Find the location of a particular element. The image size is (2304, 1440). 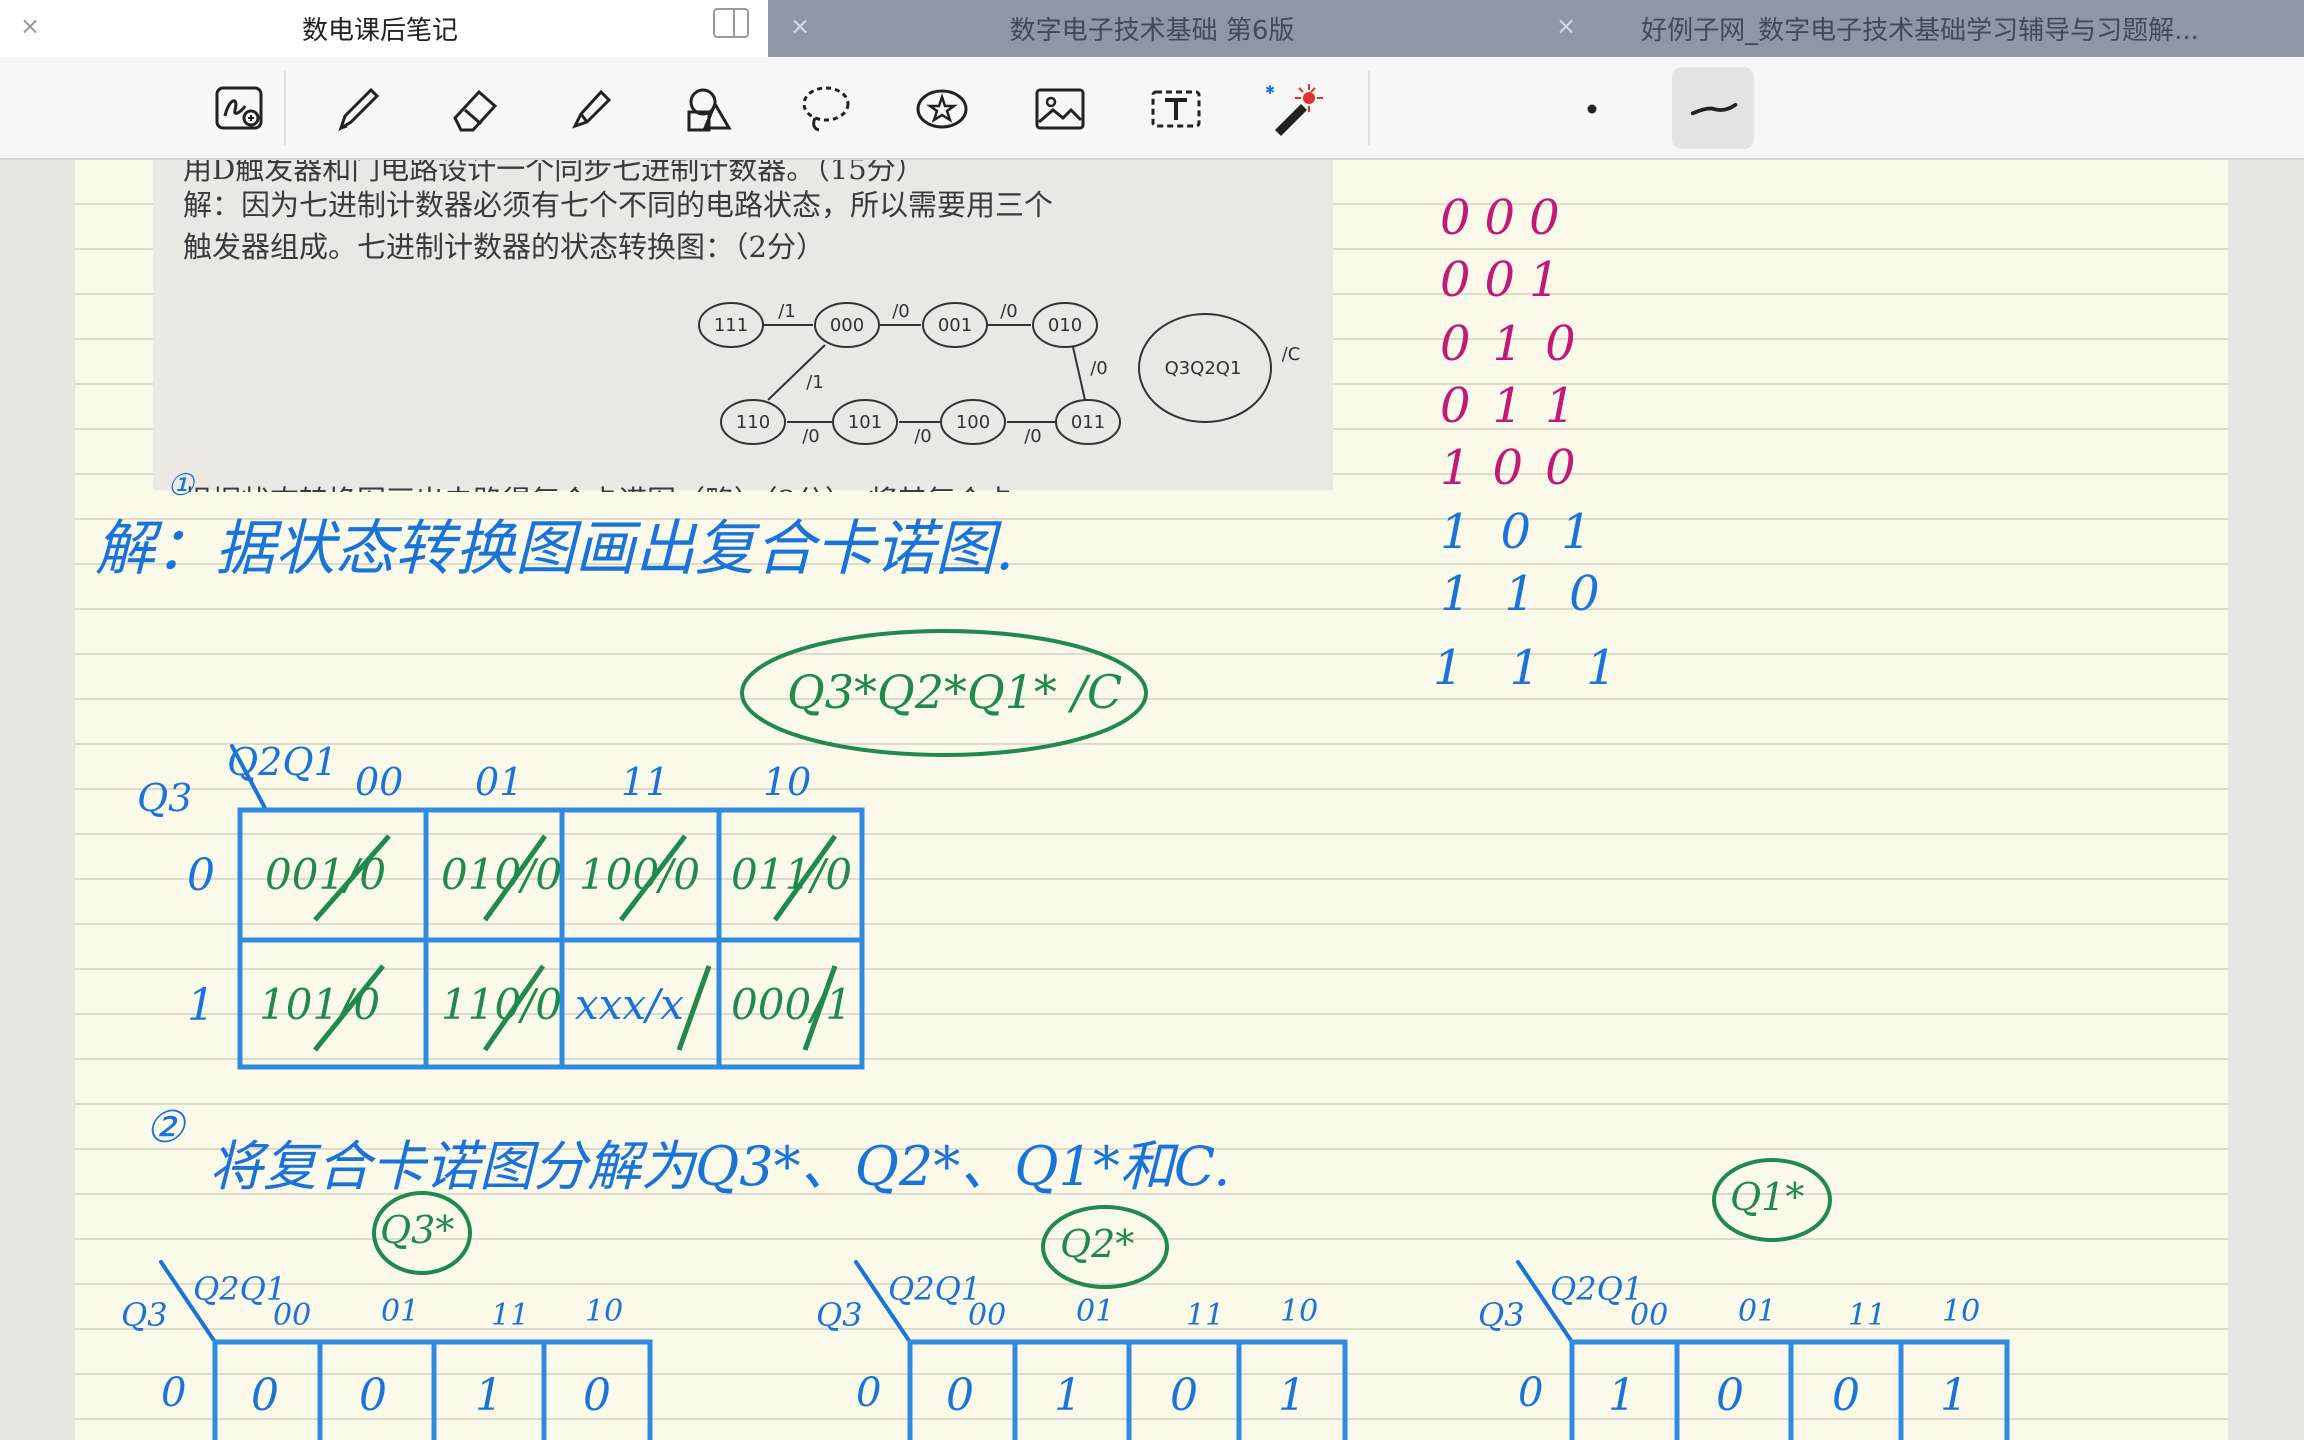

text-icon is located at coordinates (1176, 109).